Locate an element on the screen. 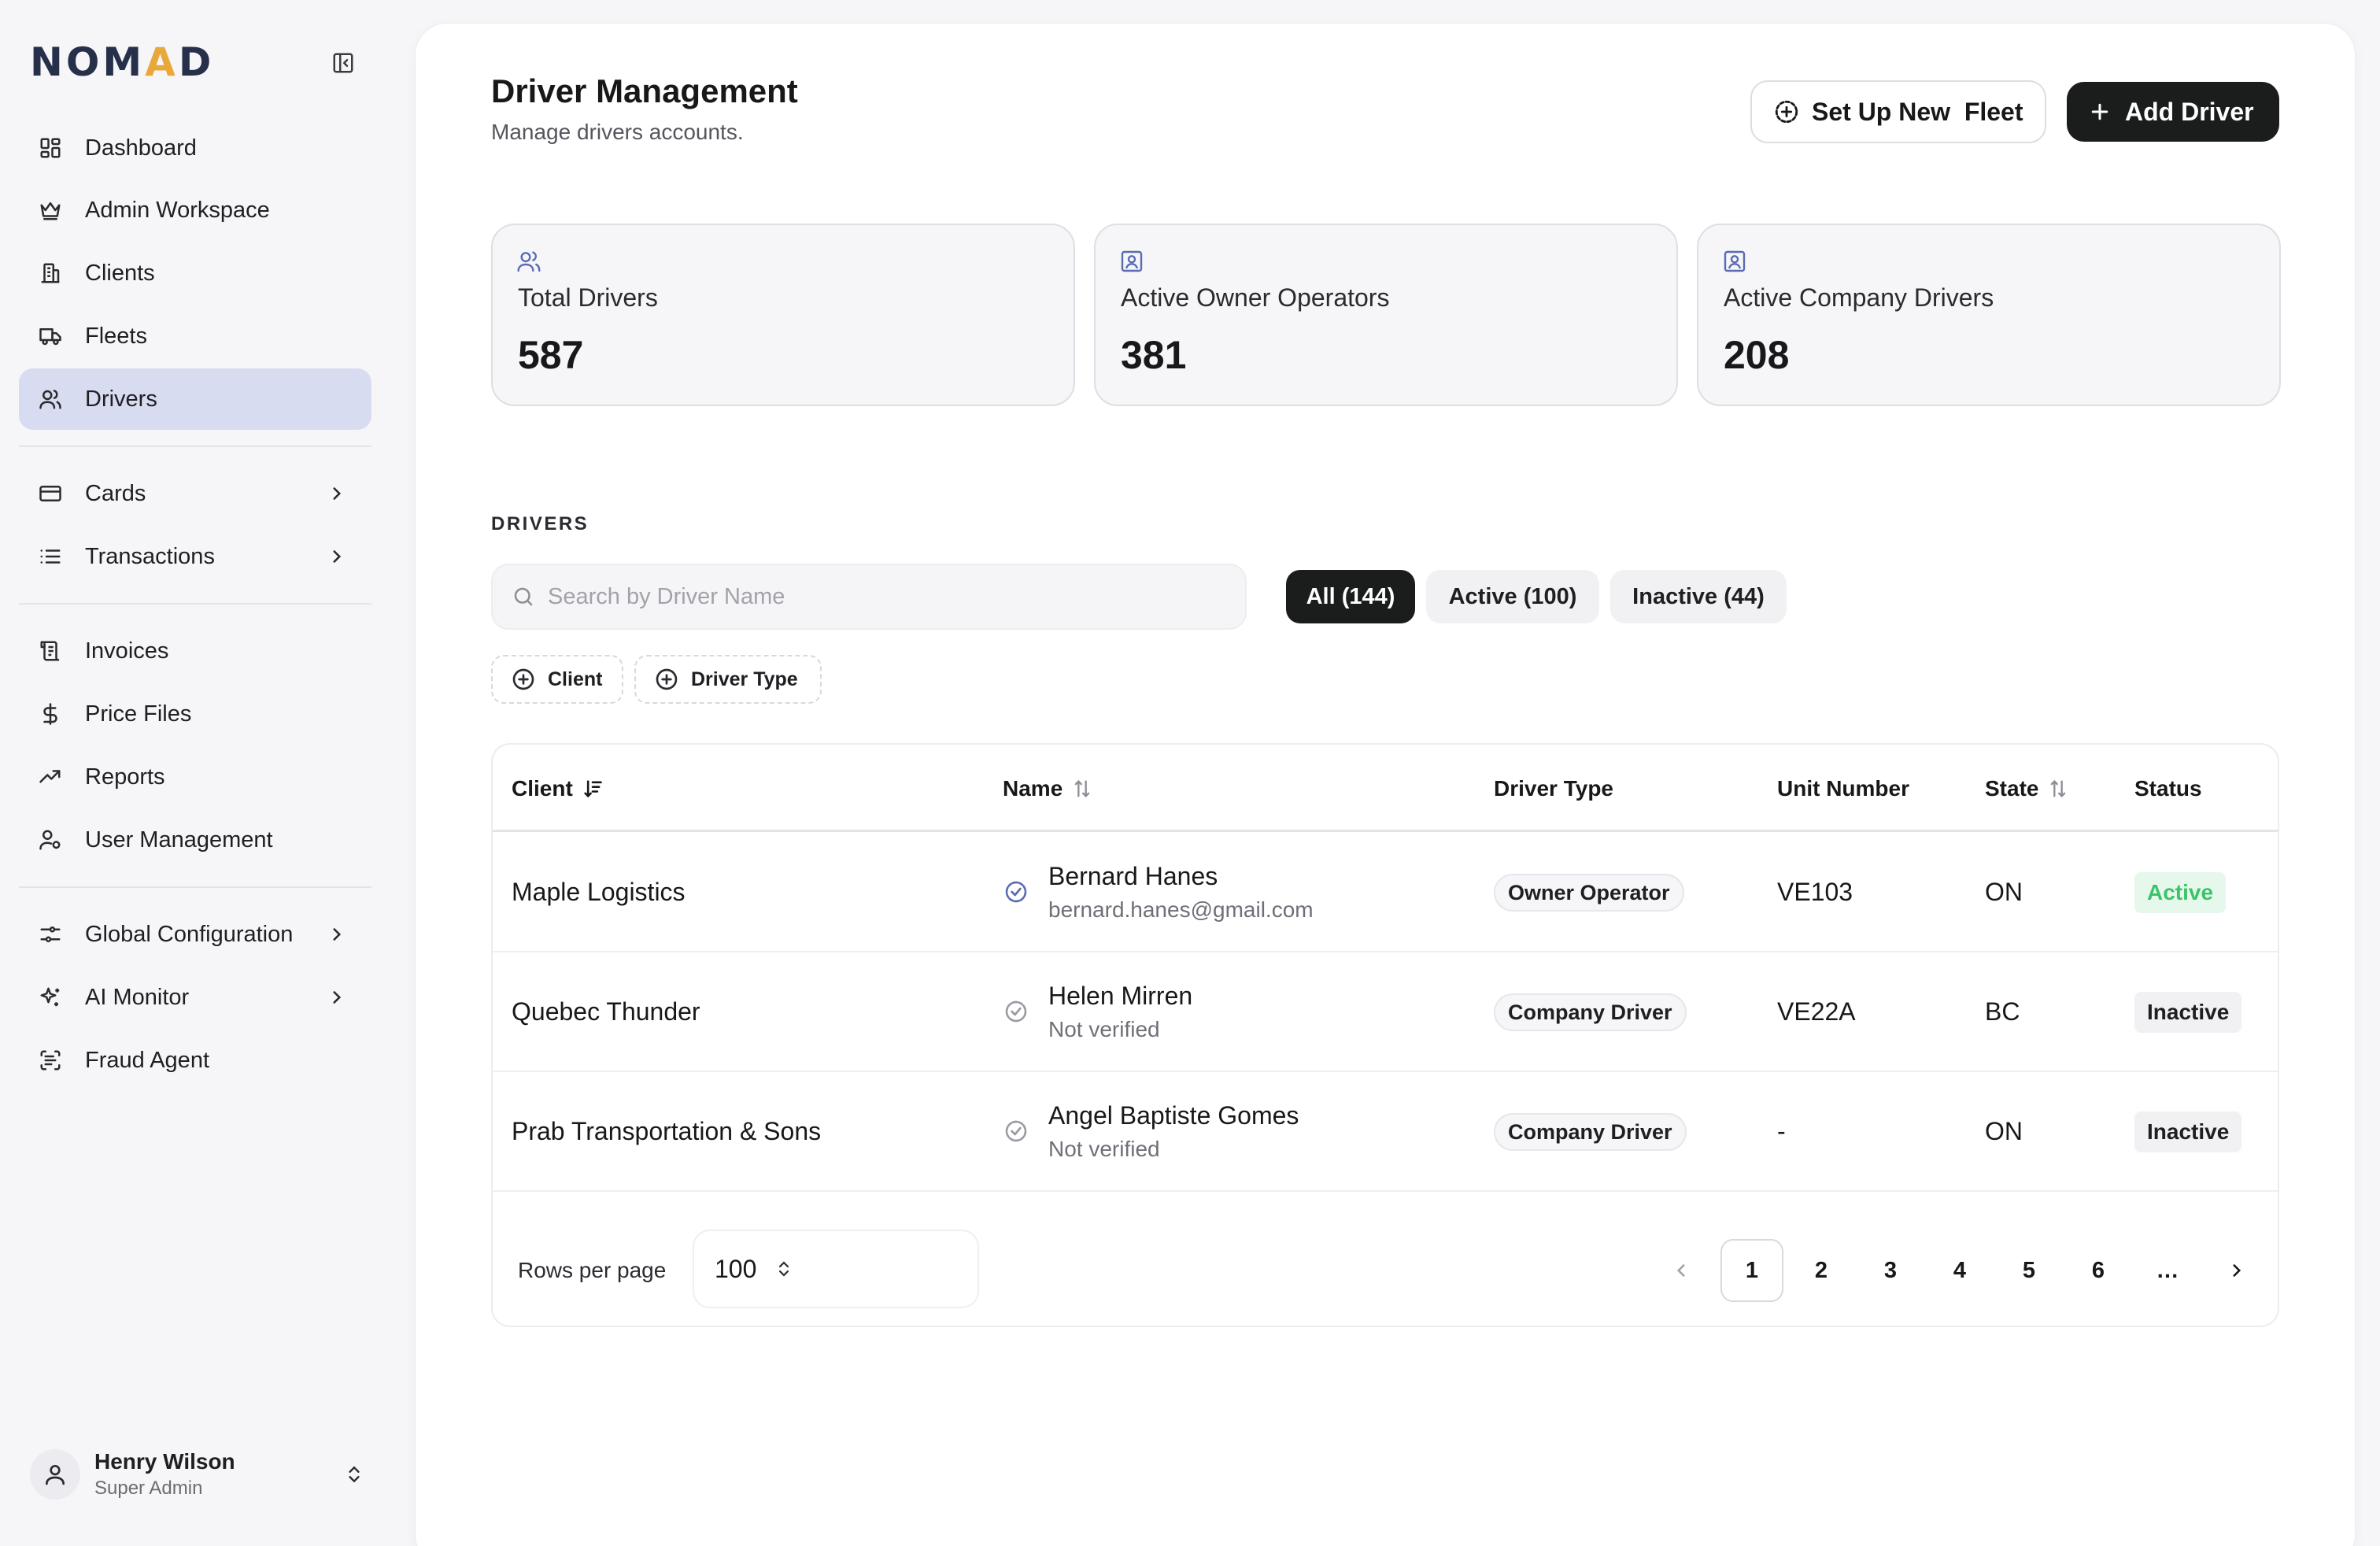 This screenshot has width=2380, height=1546. nav-item-dashboard: Dashboard is located at coordinates (195, 148).